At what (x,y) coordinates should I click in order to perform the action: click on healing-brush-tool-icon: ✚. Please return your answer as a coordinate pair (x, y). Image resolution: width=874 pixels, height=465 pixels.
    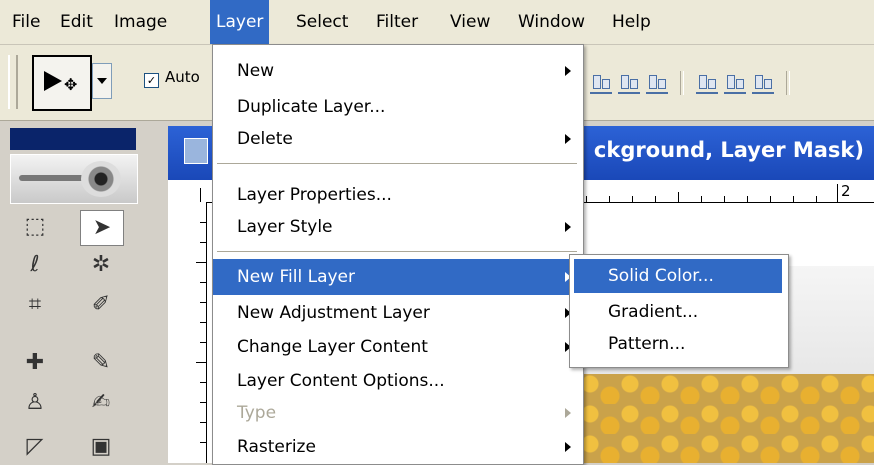
    Looking at the image, I should click on (35, 363).